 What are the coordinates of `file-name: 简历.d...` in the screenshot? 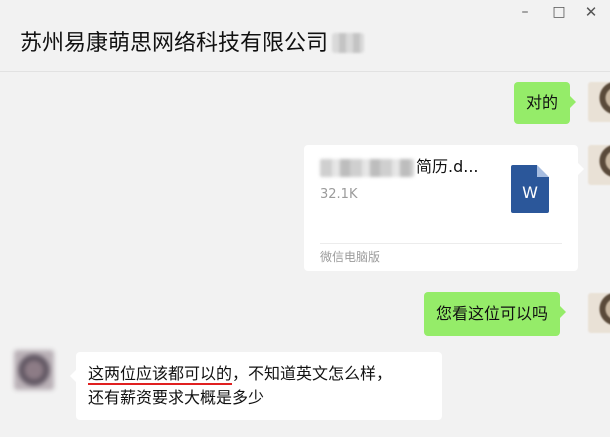 It's located at (447, 166).